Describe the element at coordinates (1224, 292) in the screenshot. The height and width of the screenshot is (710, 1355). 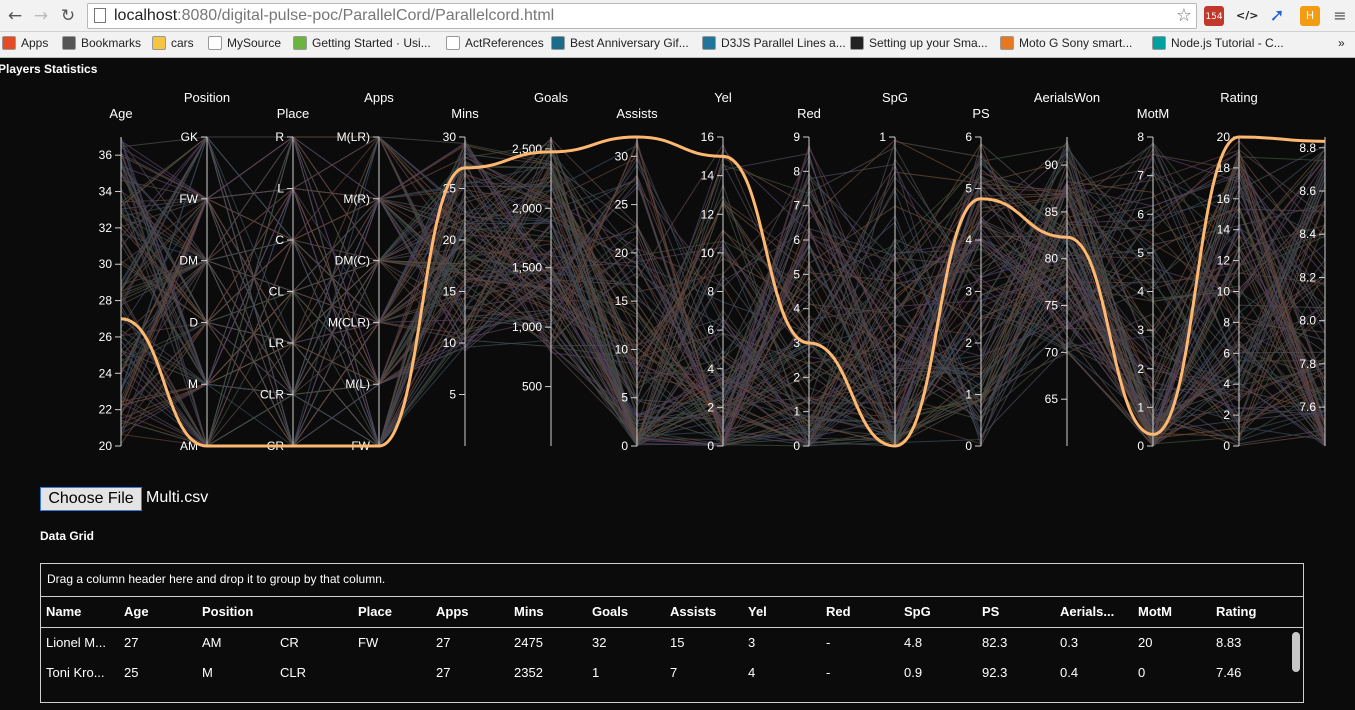
I see `tick-label: 10` at that location.